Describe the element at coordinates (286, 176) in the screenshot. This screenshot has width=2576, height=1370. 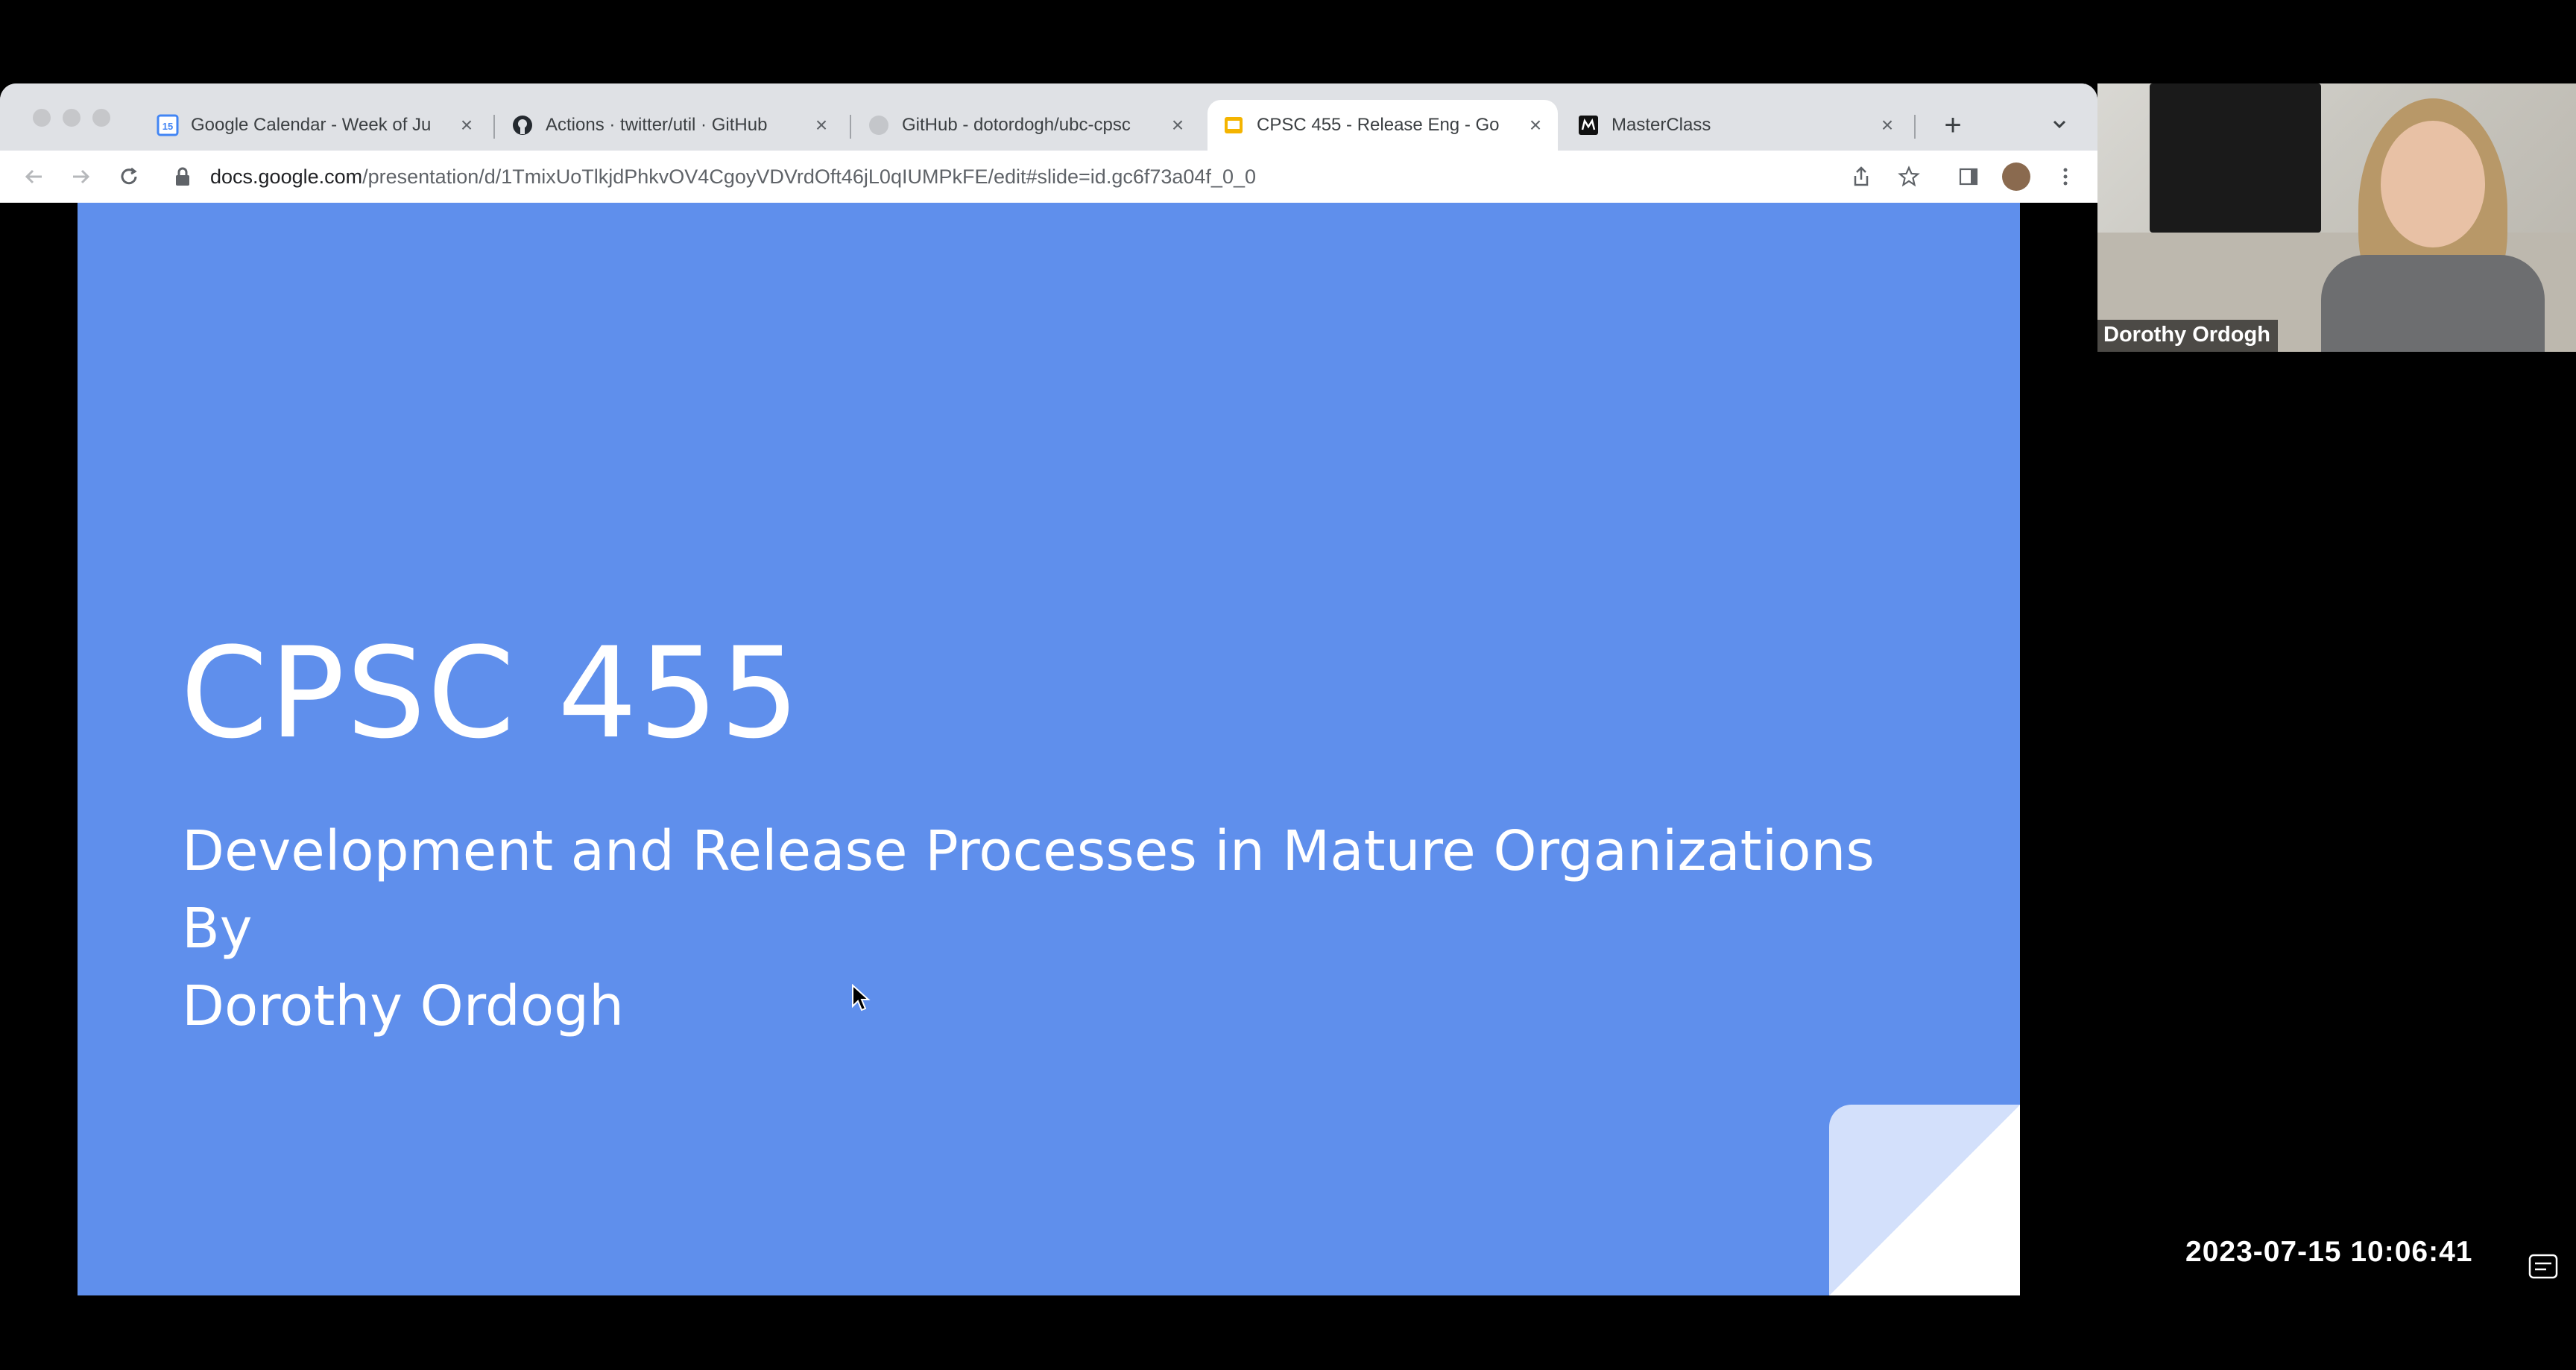
I see `url-host: docs.google.com` at that location.